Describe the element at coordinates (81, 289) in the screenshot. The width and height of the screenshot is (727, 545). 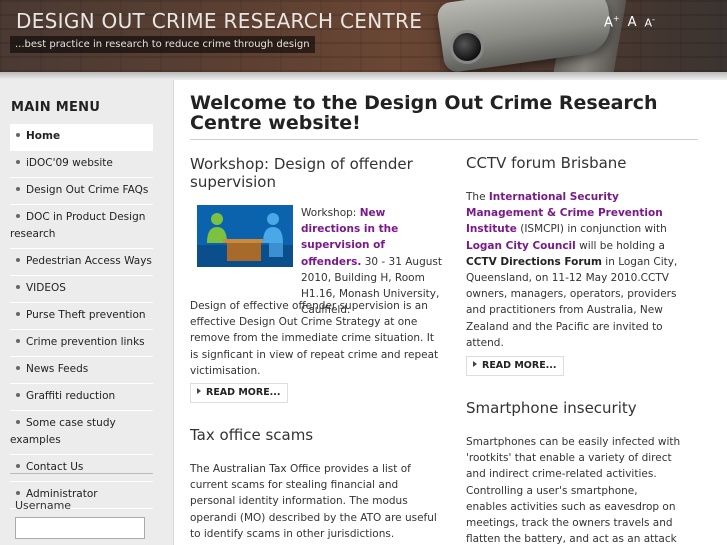
I see `menu-item-videos: VIDEOS` at that location.